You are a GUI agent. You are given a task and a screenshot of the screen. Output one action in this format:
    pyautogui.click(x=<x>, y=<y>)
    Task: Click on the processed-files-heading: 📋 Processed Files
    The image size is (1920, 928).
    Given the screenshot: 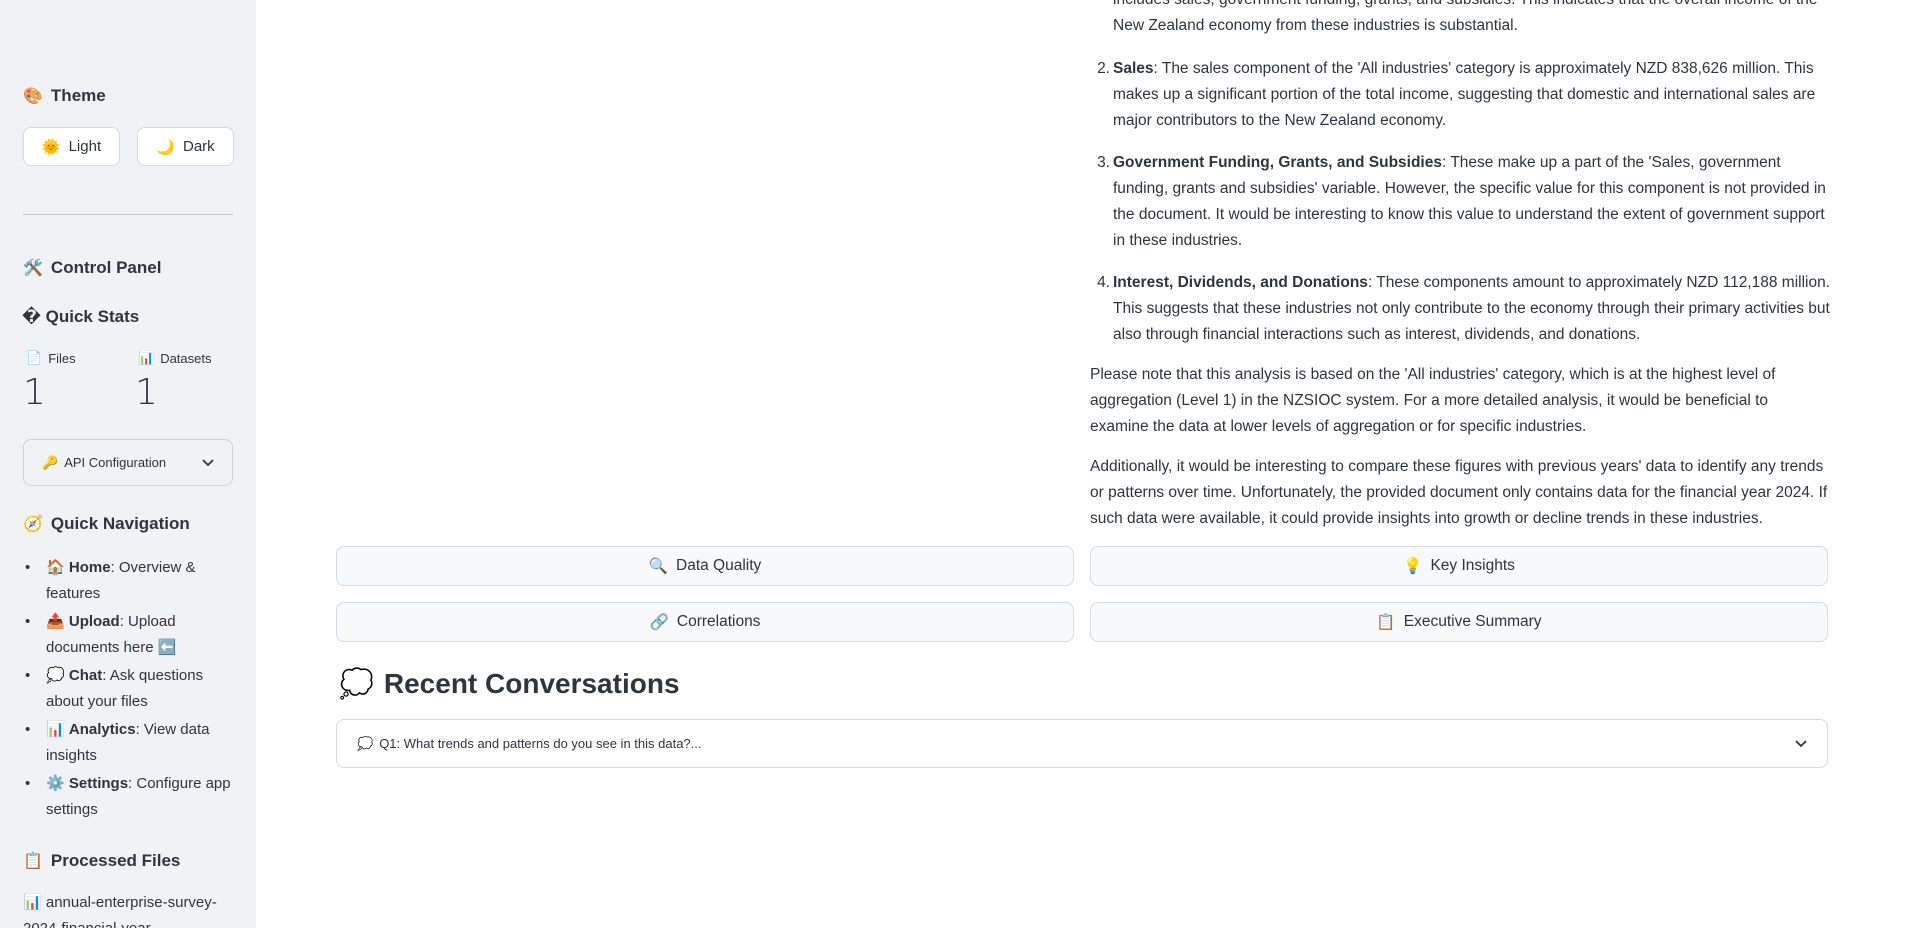 What is the action you would take?
    pyautogui.click(x=101, y=861)
    